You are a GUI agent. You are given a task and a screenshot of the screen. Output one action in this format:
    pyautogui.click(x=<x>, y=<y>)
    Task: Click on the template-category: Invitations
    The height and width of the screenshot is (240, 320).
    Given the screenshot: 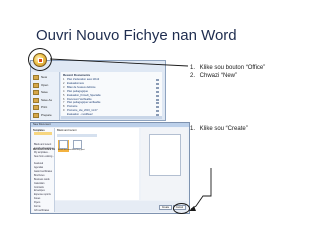 What is the action you would take?
    pyautogui.click(x=43, y=207)
    